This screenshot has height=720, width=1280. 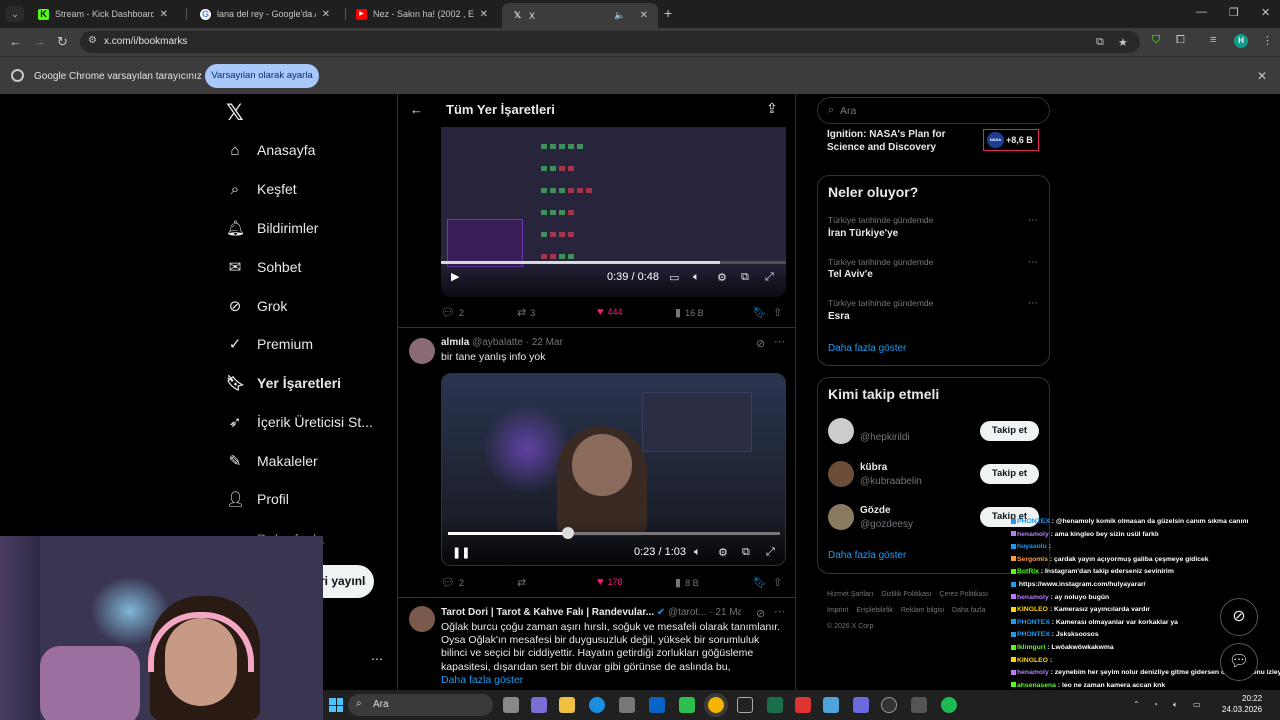 I want to click on chat-username: BotRix, so click(x=1028, y=571).